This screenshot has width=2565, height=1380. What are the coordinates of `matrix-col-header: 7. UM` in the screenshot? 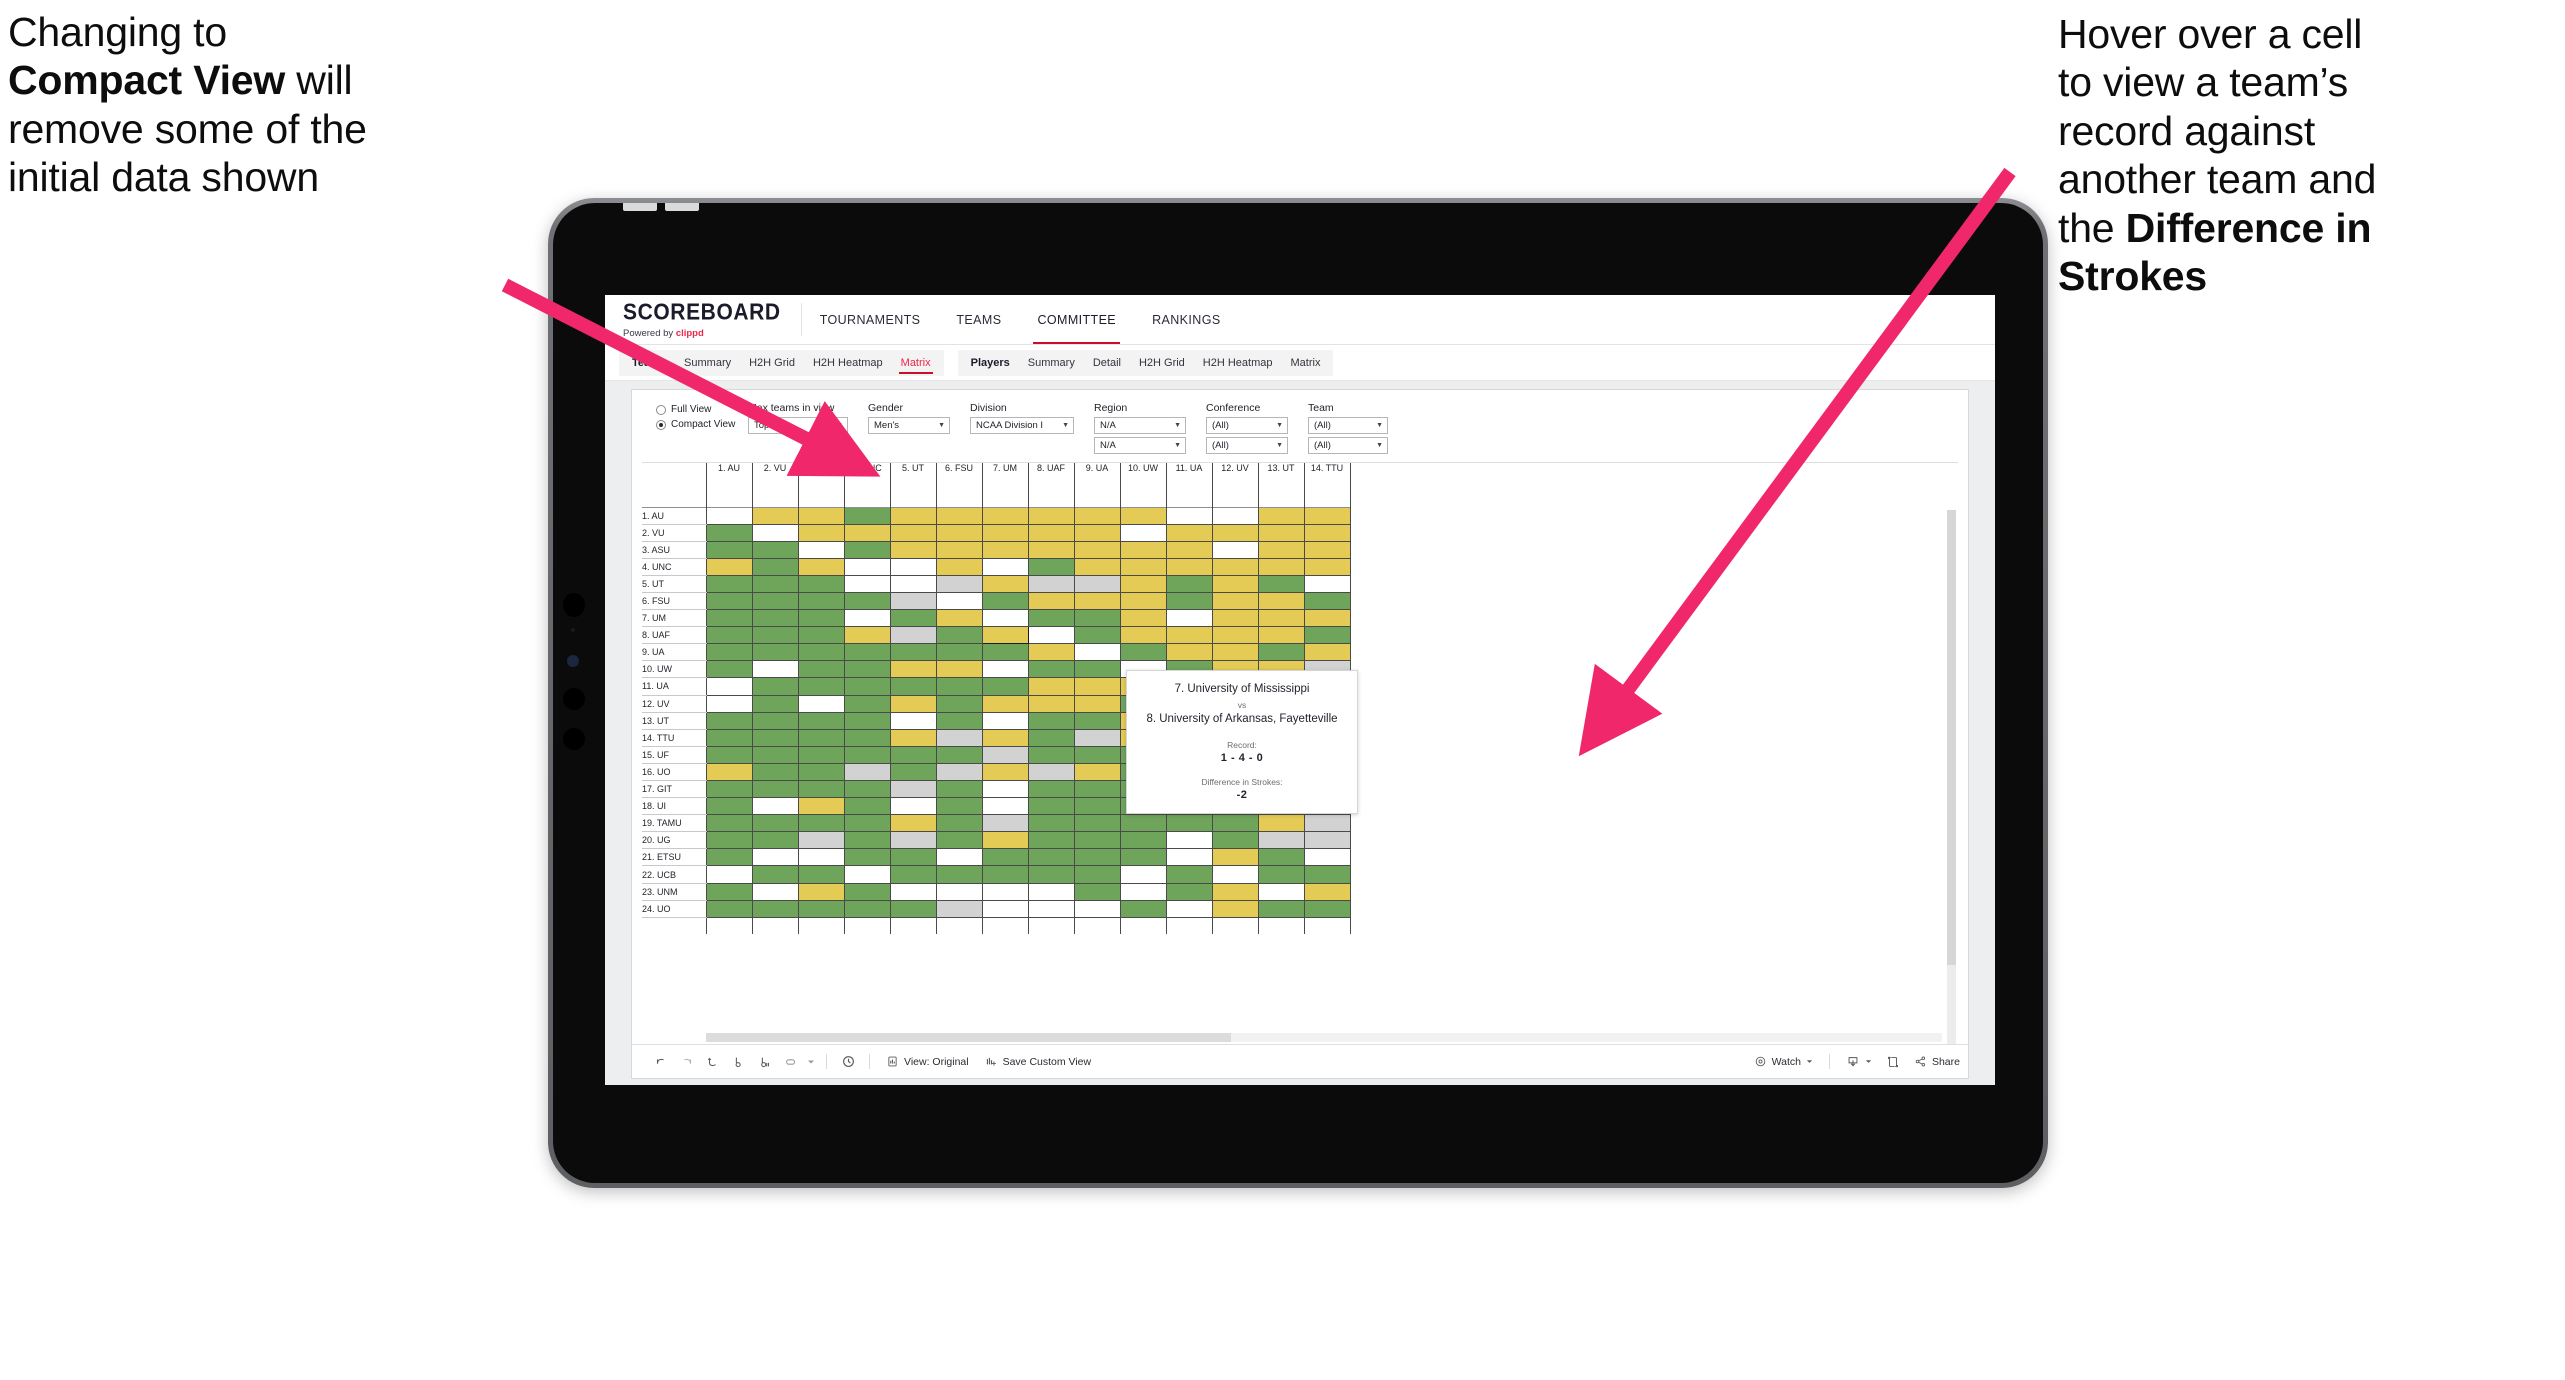 It's located at (1005, 485).